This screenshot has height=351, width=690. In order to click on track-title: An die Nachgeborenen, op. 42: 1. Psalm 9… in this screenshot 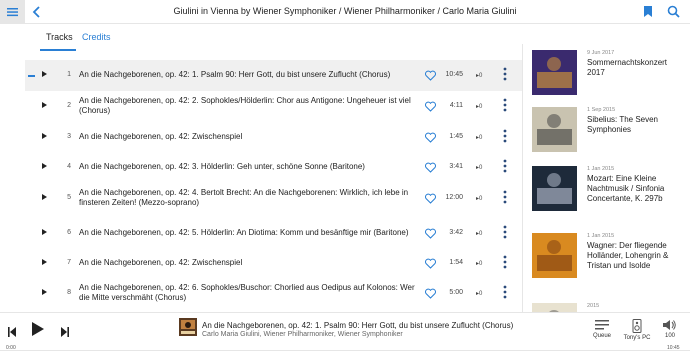, I will do `click(251, 75)`.